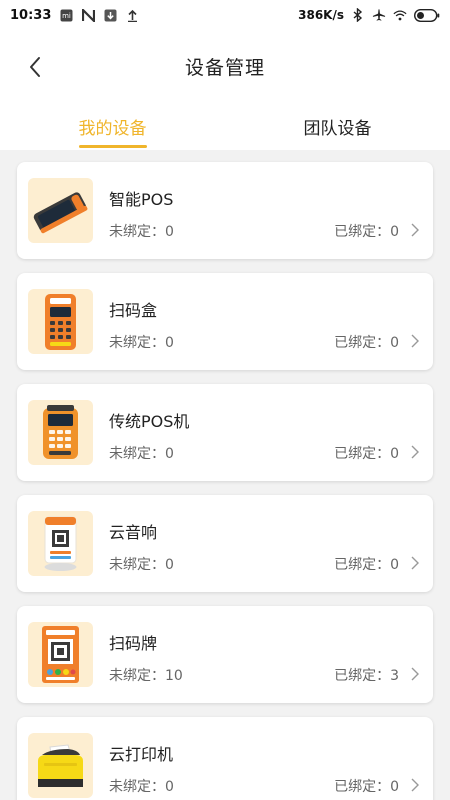 This screenshot has width=450, height=800. Describe the element at coordinates (133, 532) in the screenshot. I see `device-name: 云音响` at that location.